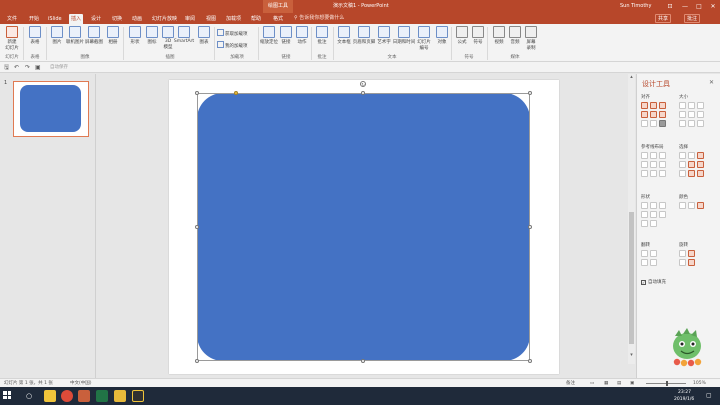 The image size is (720, 405). What do you see at coordinates (691, 105) in the screenshot?
I see `same-height-icon` at bounding box center [691, 105].